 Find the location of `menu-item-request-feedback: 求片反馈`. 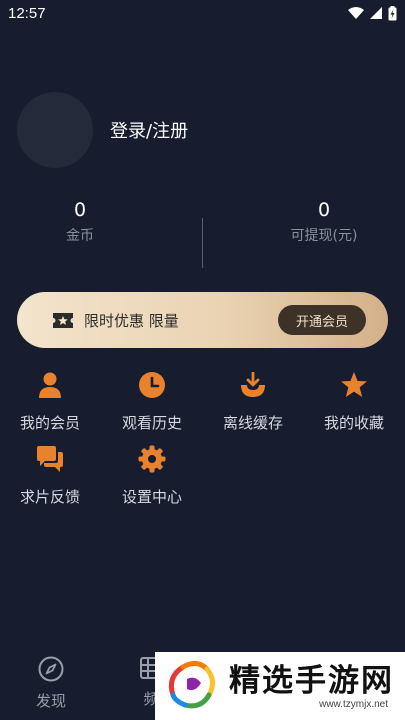

menu-item-request-feedback: 求片反馈 is located at coordinates (50, 475).